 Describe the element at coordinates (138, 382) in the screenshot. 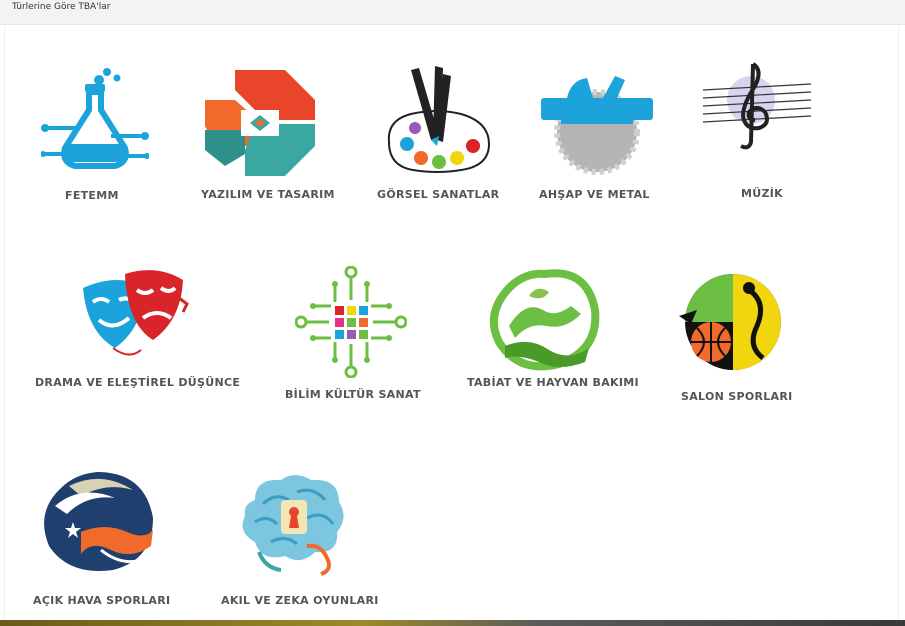

I see `category-label: DRAMA VE ELEŞTİREL DÜŞÜNCE` at that location.